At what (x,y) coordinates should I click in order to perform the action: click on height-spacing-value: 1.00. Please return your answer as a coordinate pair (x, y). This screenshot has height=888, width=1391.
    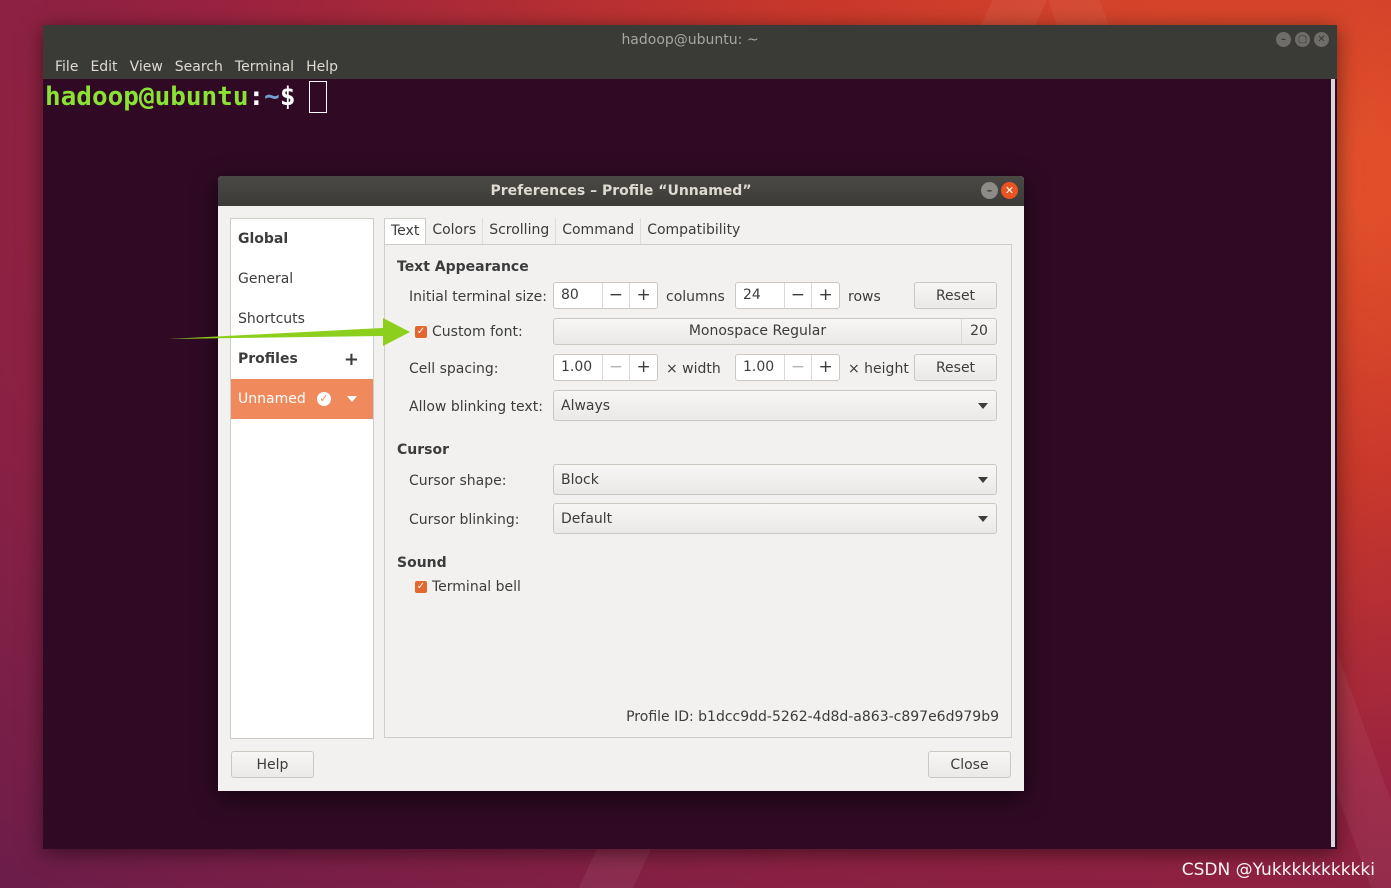
    Looking at the image, I should click on (760, 367).